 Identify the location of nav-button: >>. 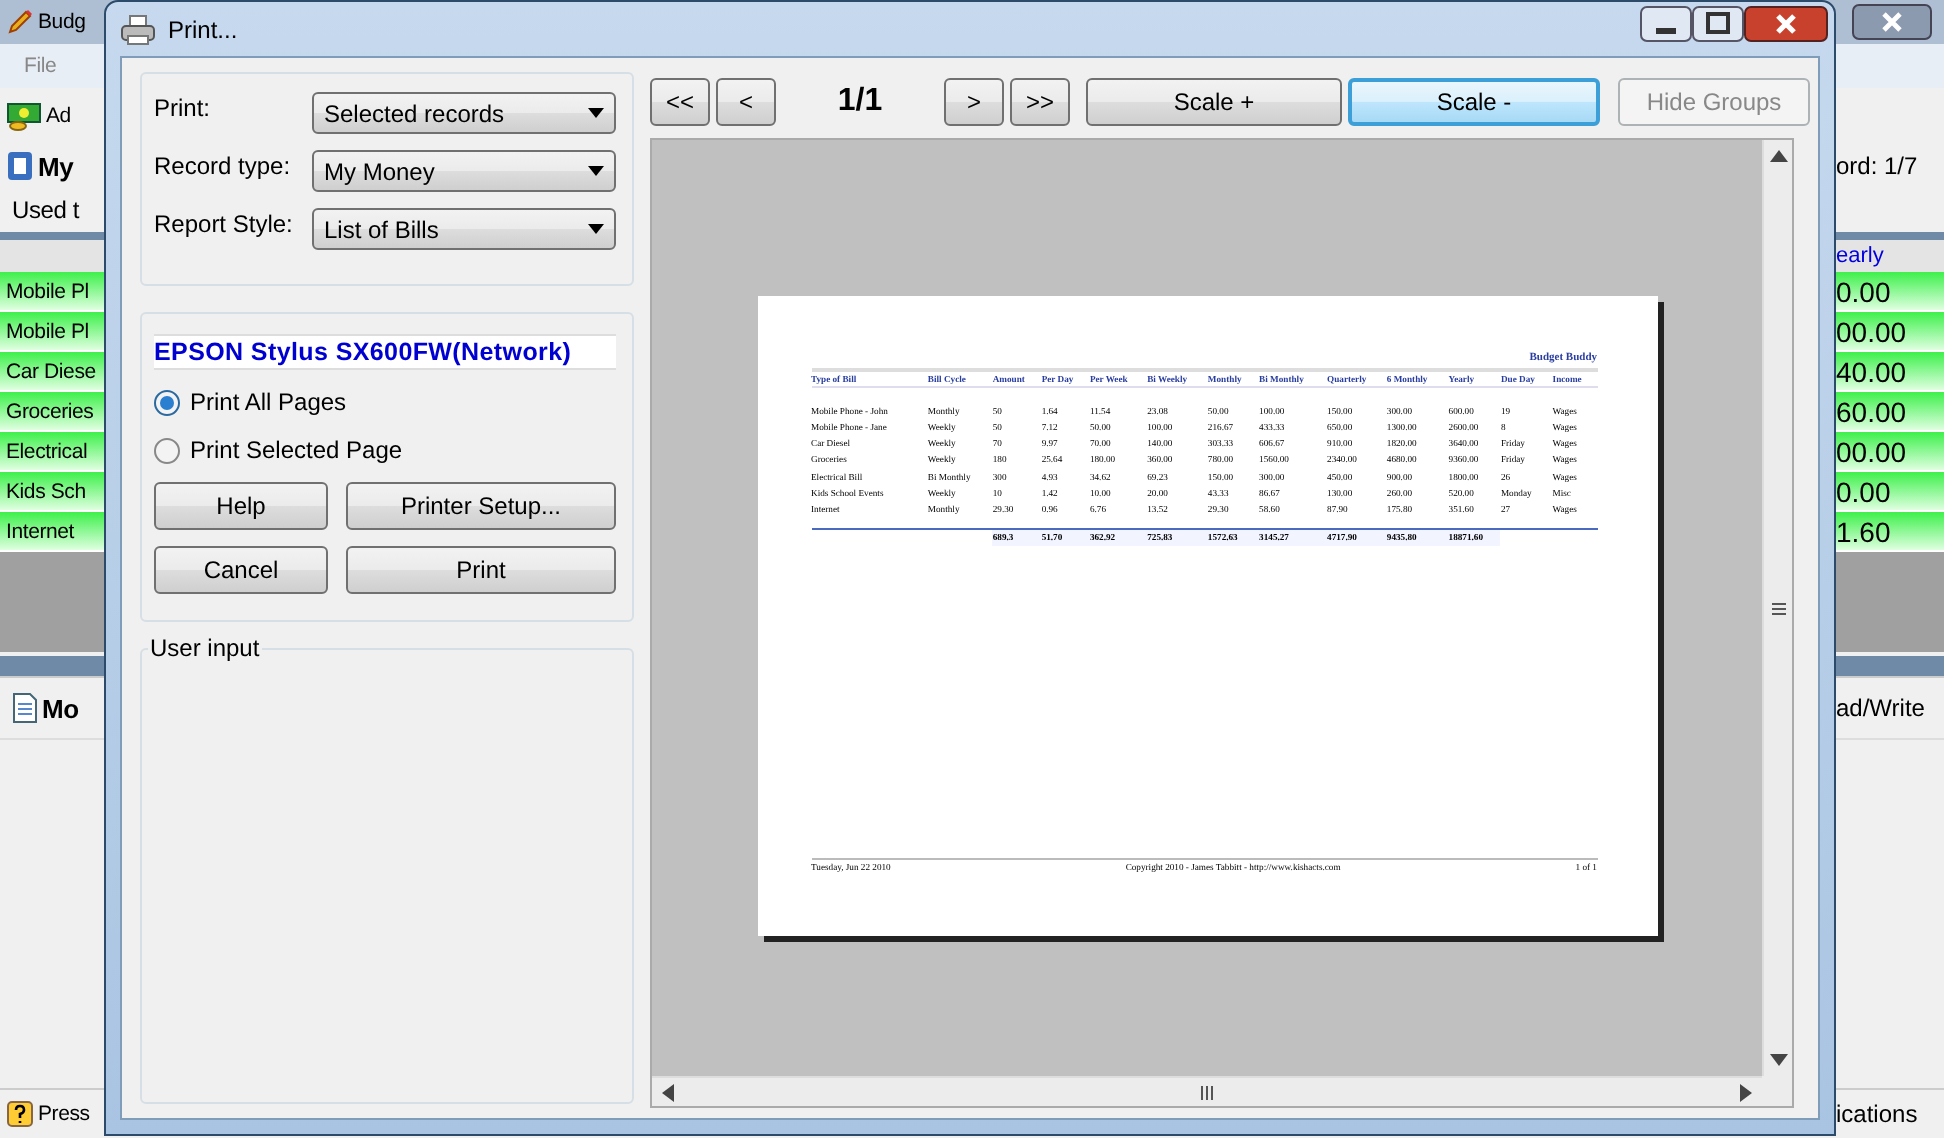
(1040, 102).